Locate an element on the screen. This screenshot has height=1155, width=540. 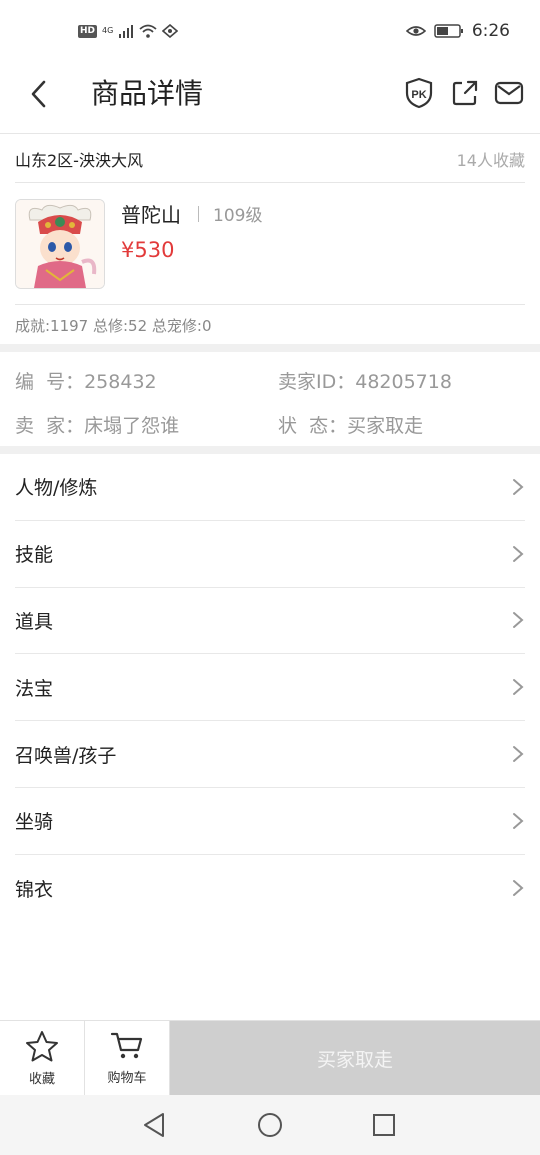
status-bar: HD 4G 6:26 is located at coordinates (270, 31).